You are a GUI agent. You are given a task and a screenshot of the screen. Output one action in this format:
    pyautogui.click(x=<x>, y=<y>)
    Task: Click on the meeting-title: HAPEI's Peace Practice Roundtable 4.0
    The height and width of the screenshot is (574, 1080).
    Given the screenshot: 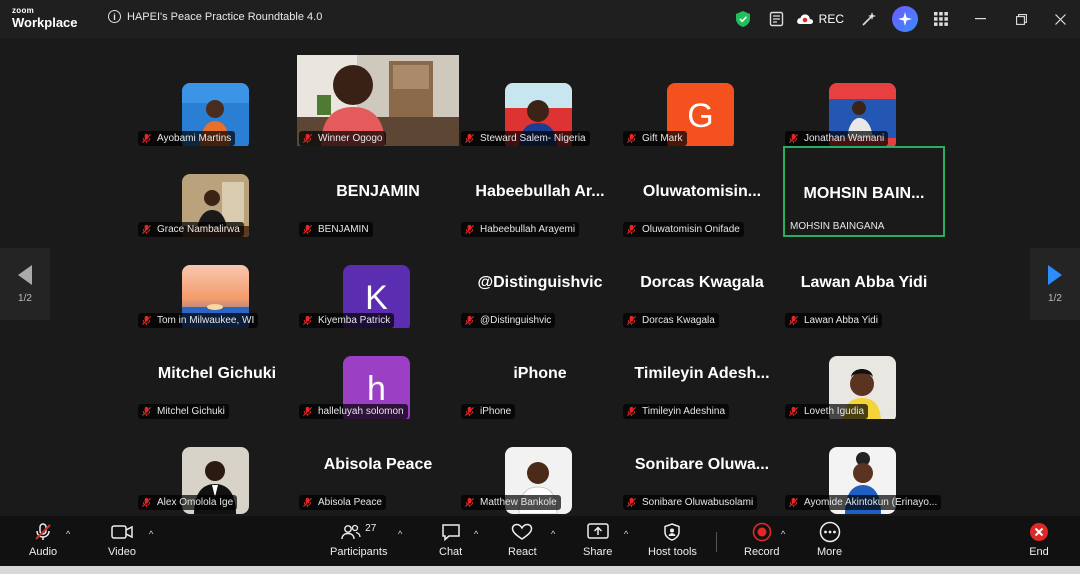 What is the action you would take?
    pyautogui.click(x=225, y=16)
    